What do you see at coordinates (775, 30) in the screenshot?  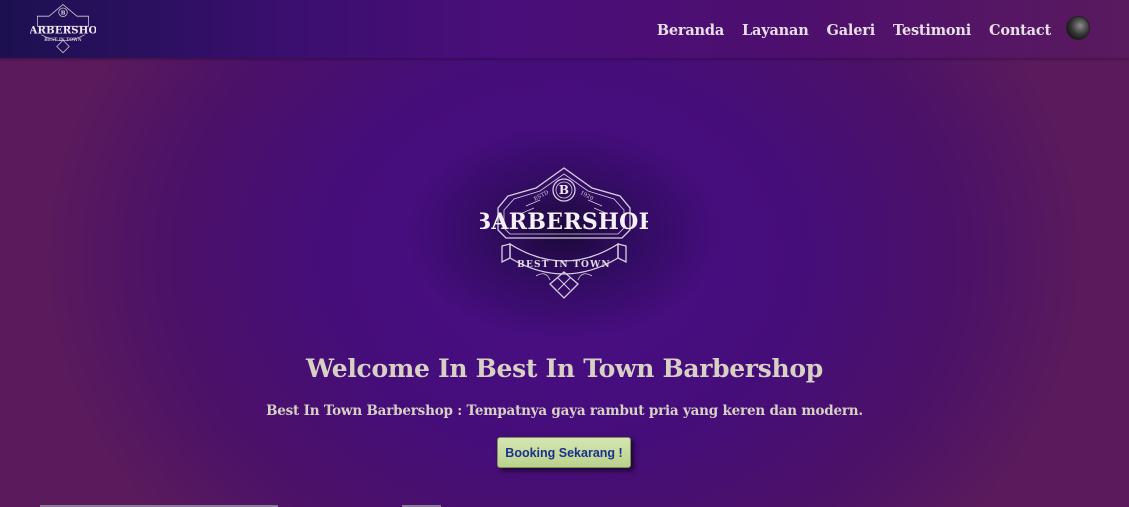 I see `nav-link-layanan: Layanan` at bounding box center [775, 30].